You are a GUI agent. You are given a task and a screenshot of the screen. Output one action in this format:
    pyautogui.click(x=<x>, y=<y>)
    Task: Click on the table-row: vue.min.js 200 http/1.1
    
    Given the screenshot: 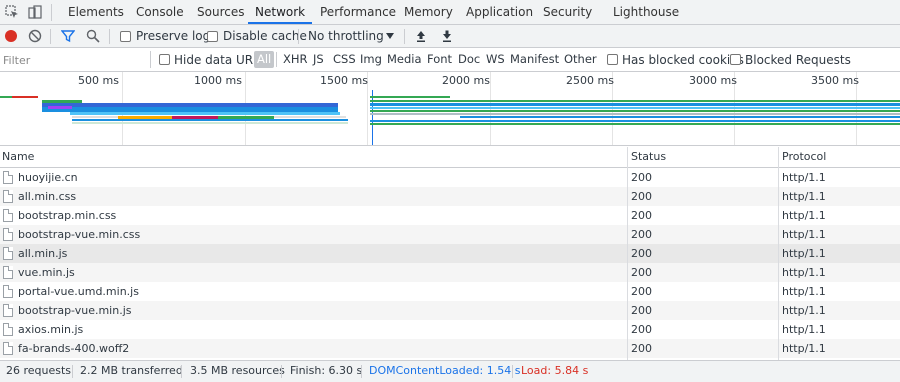 What is the action you would take?
    pyautogui.click(x=450, y=272)
    